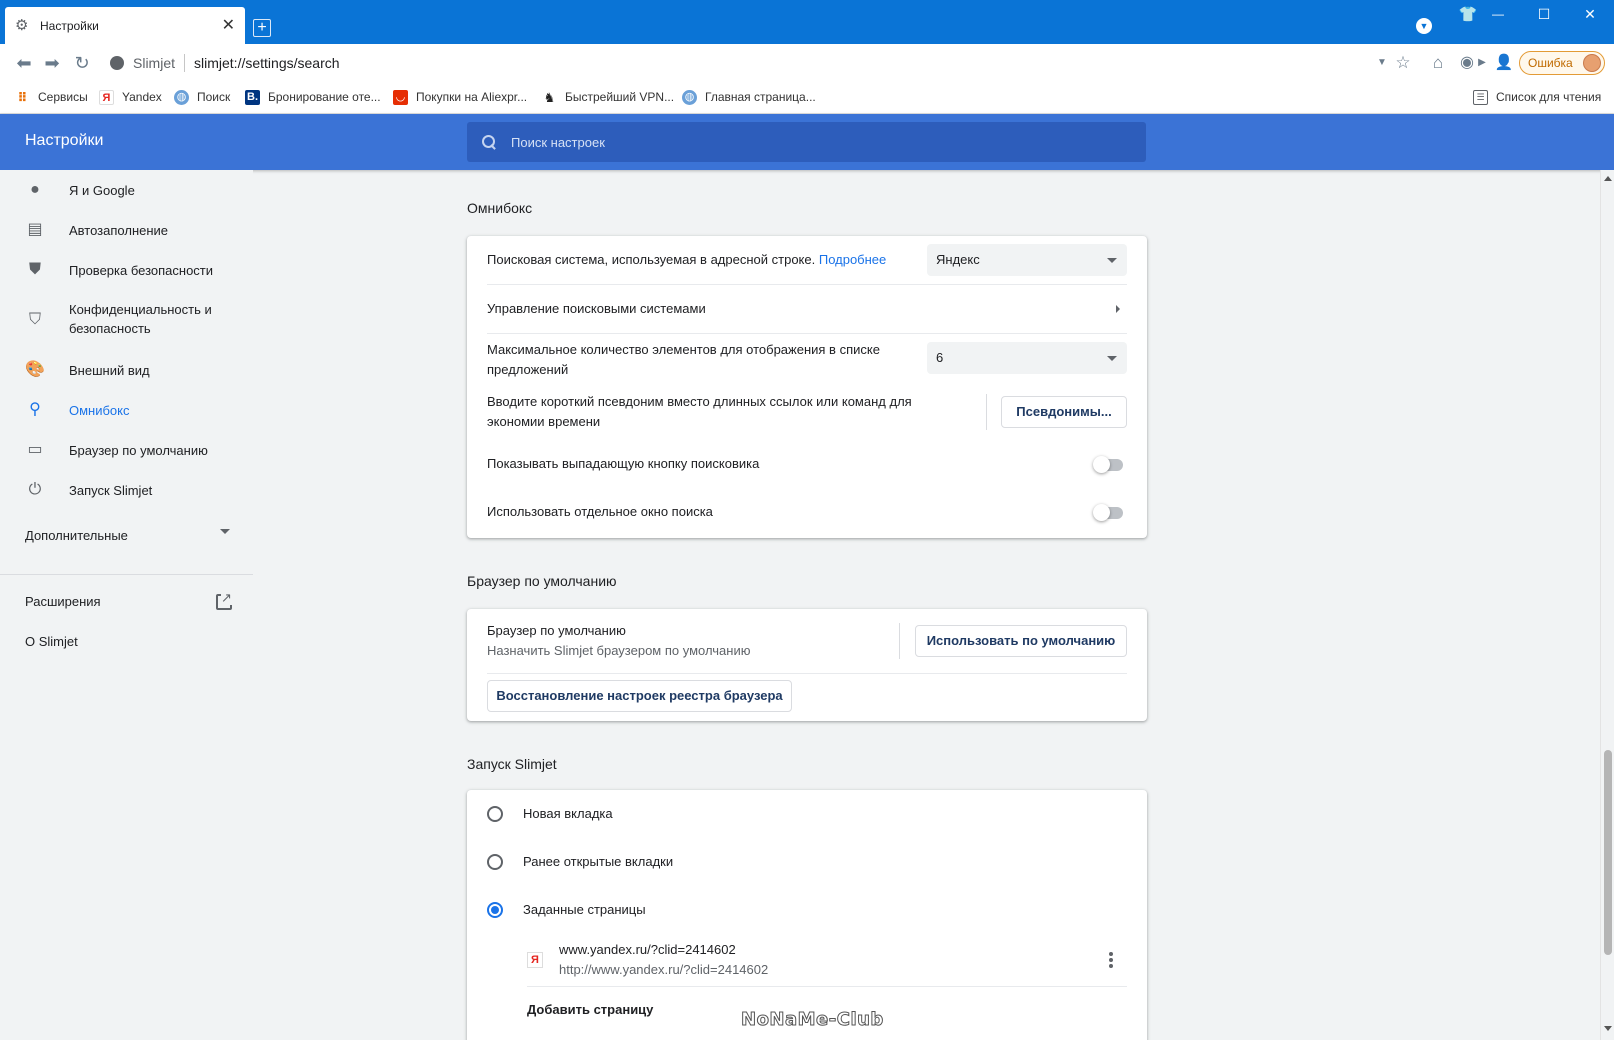 This screenshot has width=1614, height=1040. I want to click on section-title-default-browser: Браузер по умолчанию, so click(542, 581).